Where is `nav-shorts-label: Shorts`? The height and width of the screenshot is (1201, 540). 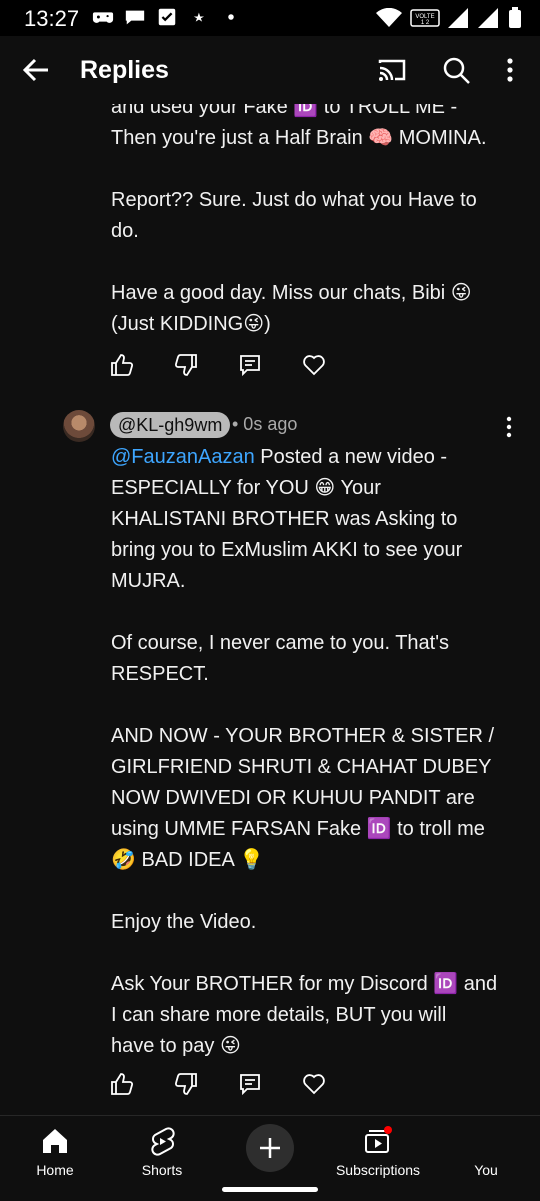
nav-shorts-label: Shorts is located at coordinates (162, 1170).